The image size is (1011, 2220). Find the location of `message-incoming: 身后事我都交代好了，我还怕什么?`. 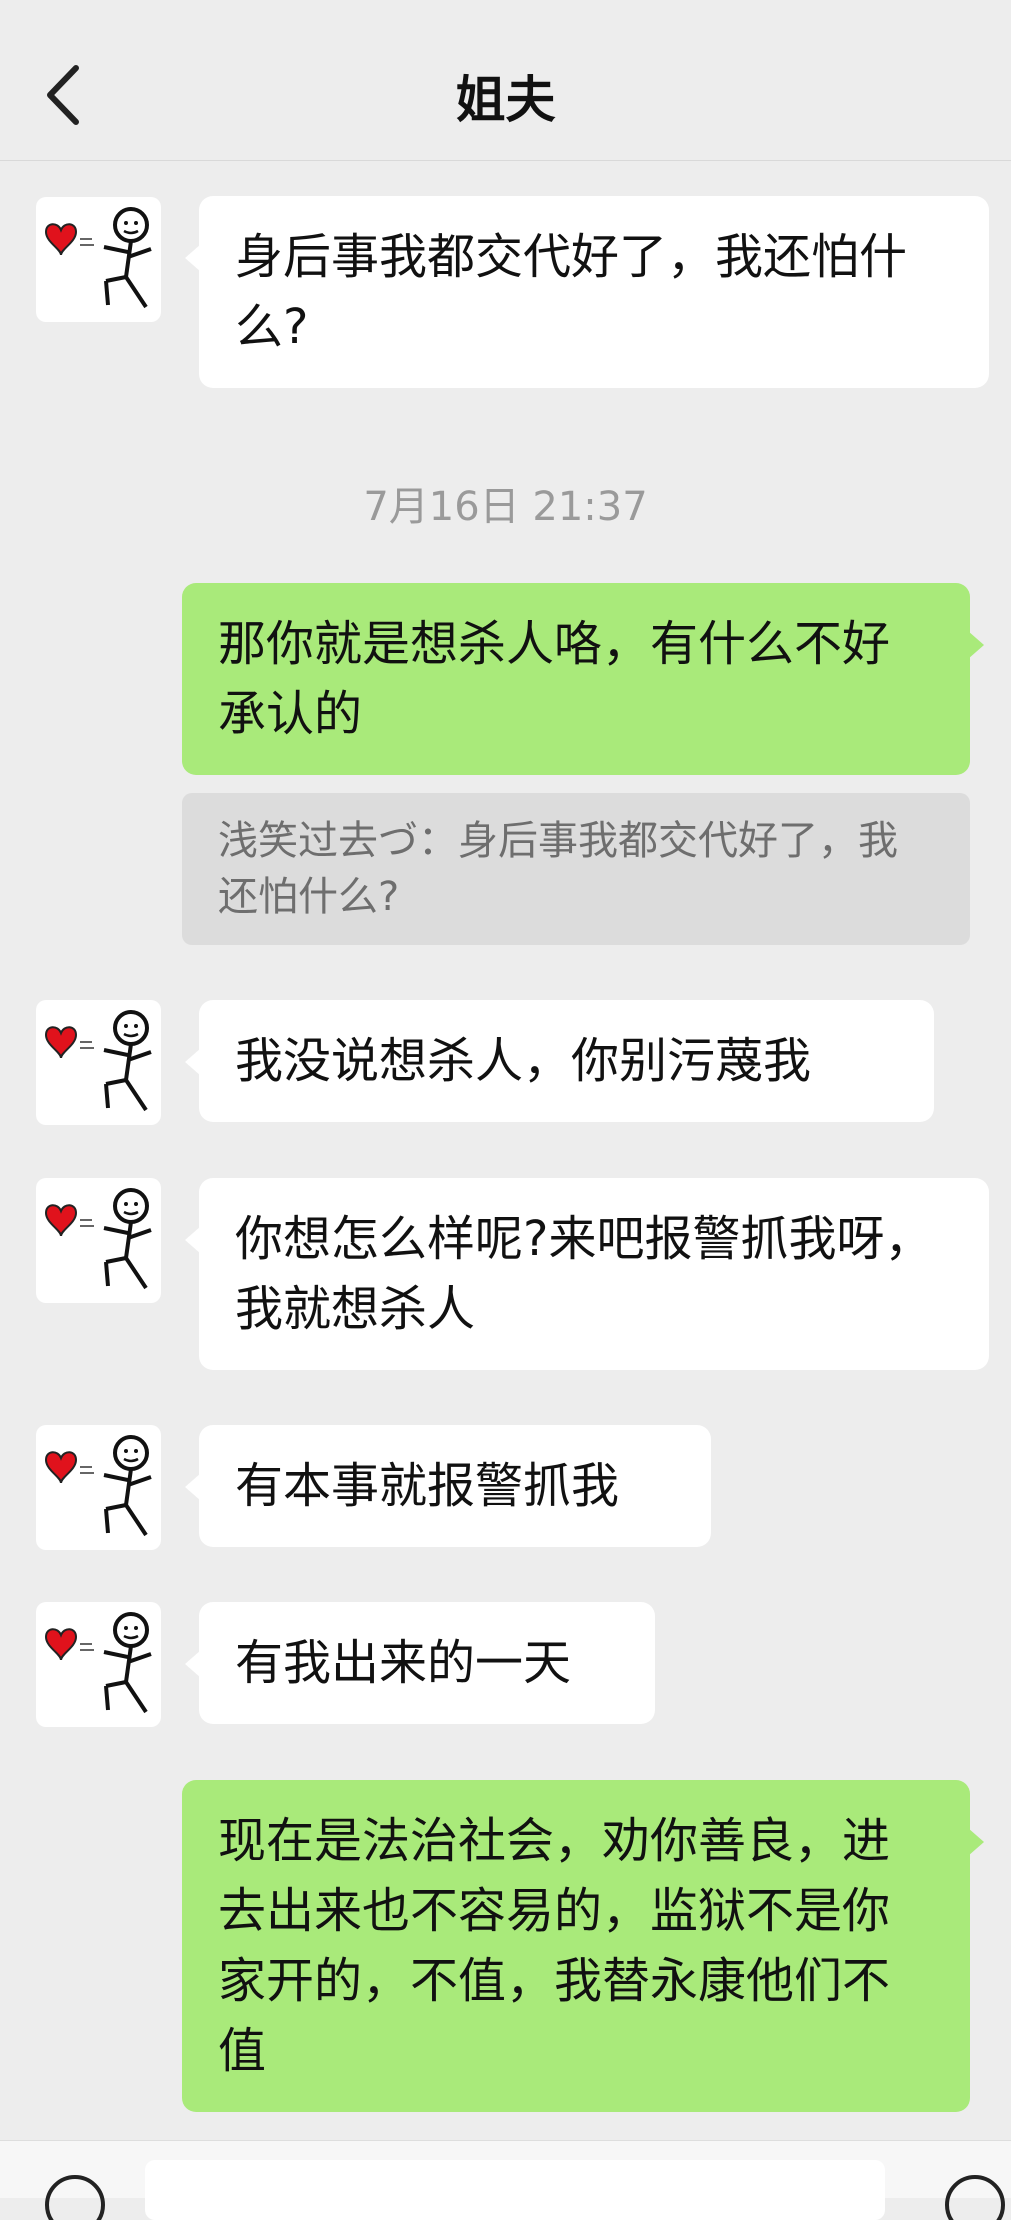

message-incoming: 身后事我都交代好了，我还怕什么? is located at coordinates (587, 292).